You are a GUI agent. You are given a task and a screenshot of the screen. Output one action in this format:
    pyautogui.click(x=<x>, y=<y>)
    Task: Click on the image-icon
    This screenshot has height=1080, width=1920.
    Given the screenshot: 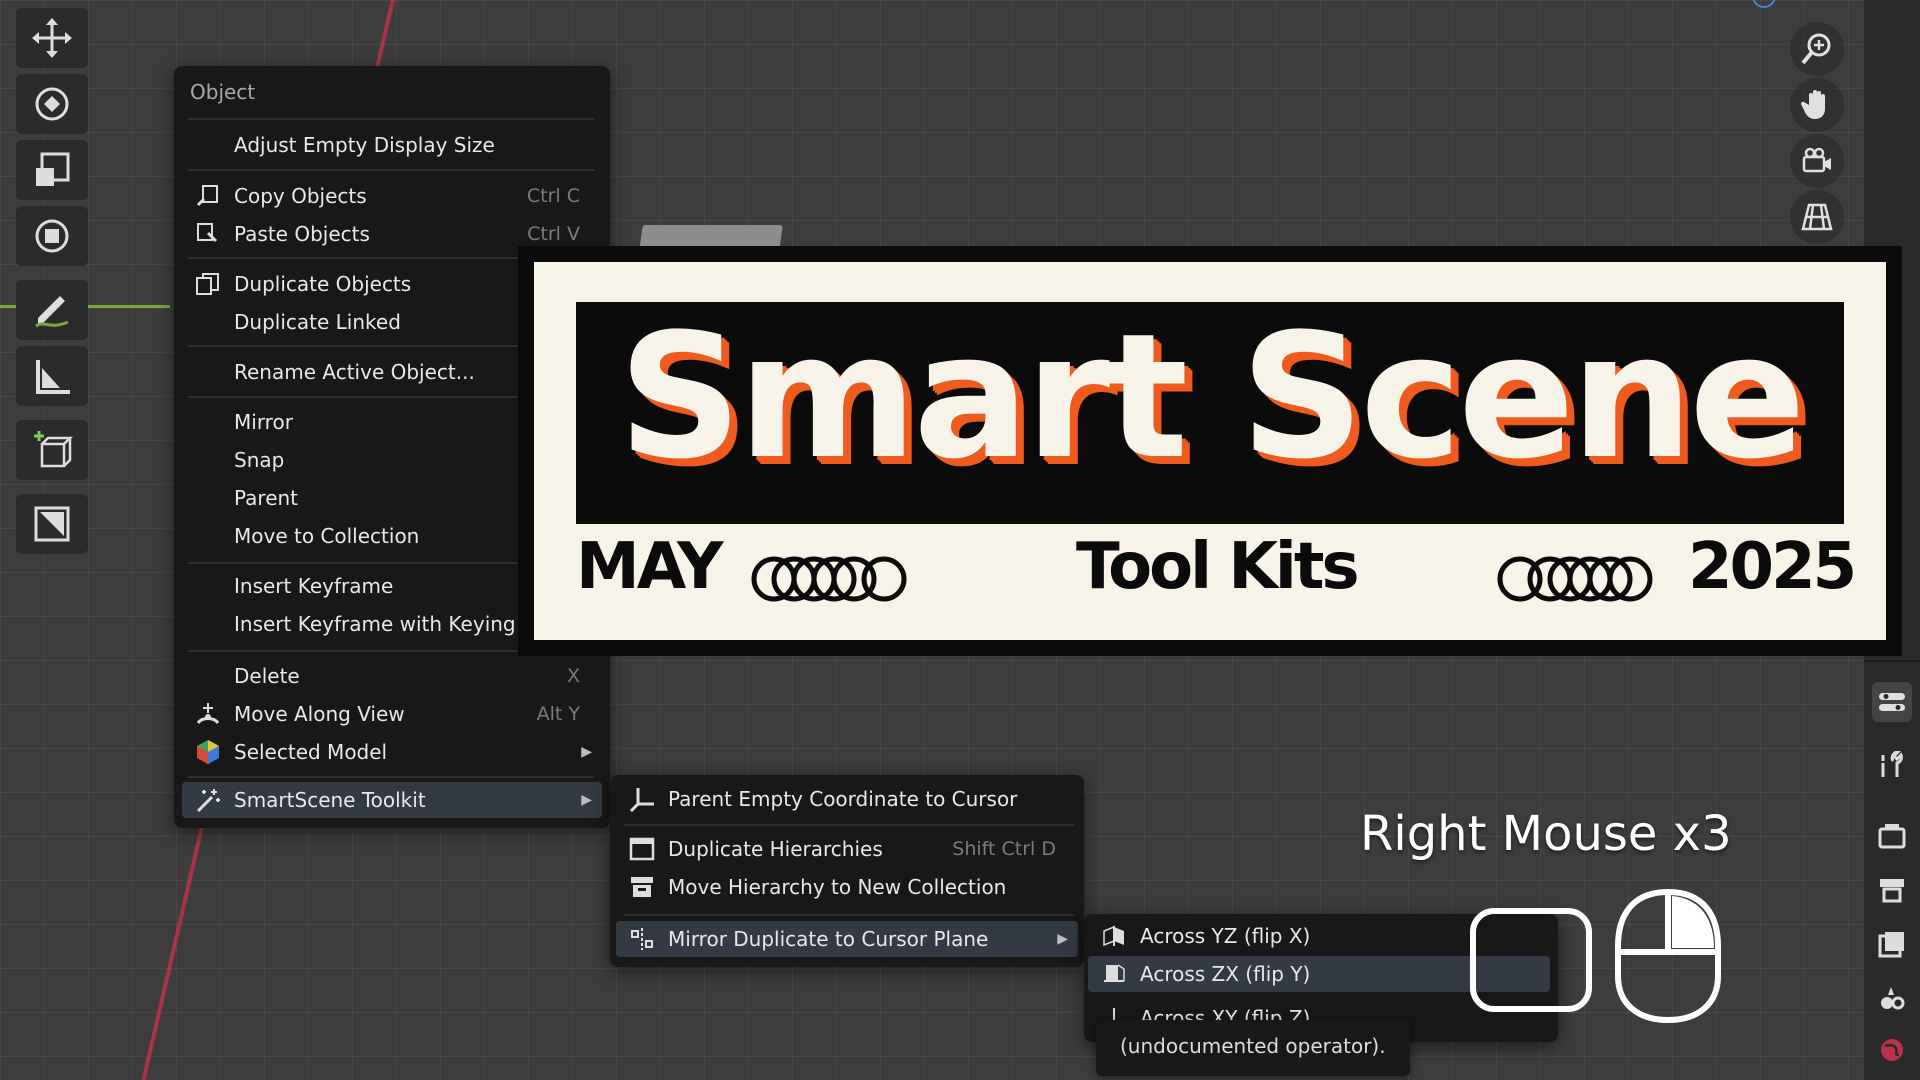 What is the action you would take?
    pyautogui.click(x=52, y=524)
    